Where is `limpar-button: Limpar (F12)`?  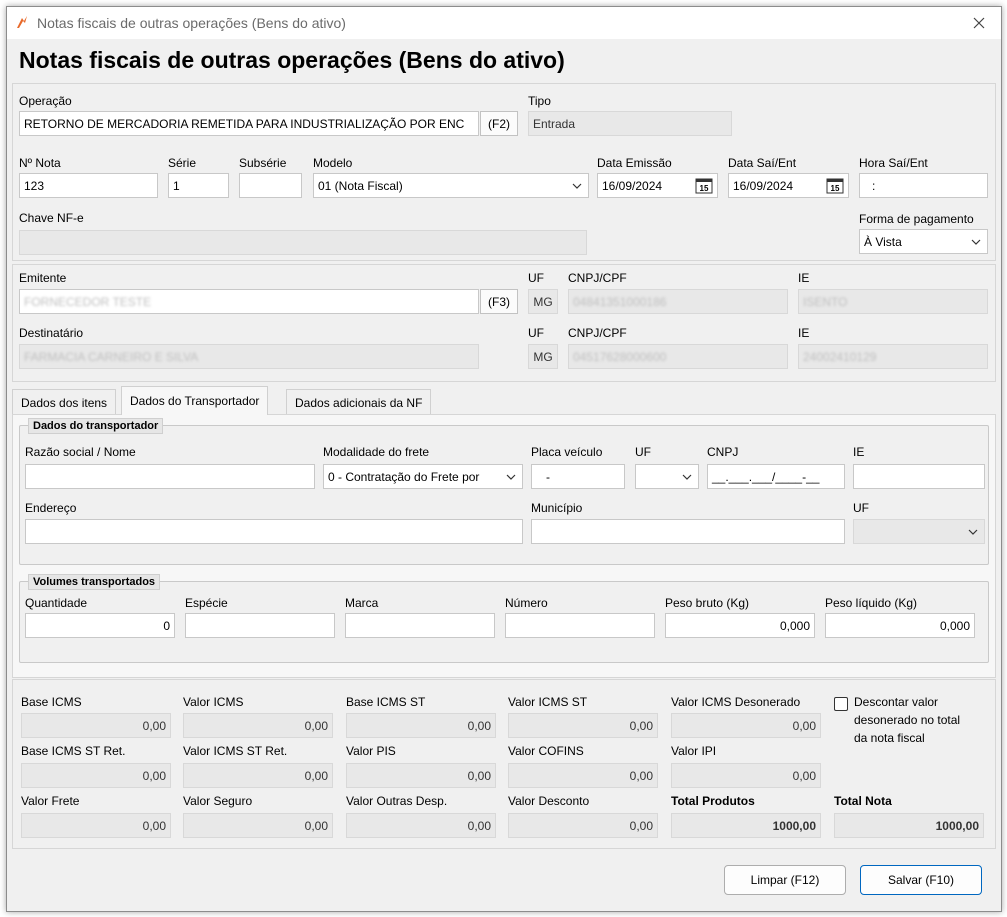 limpar-button: Limpar (F12) is located at coordinates (785, 880).